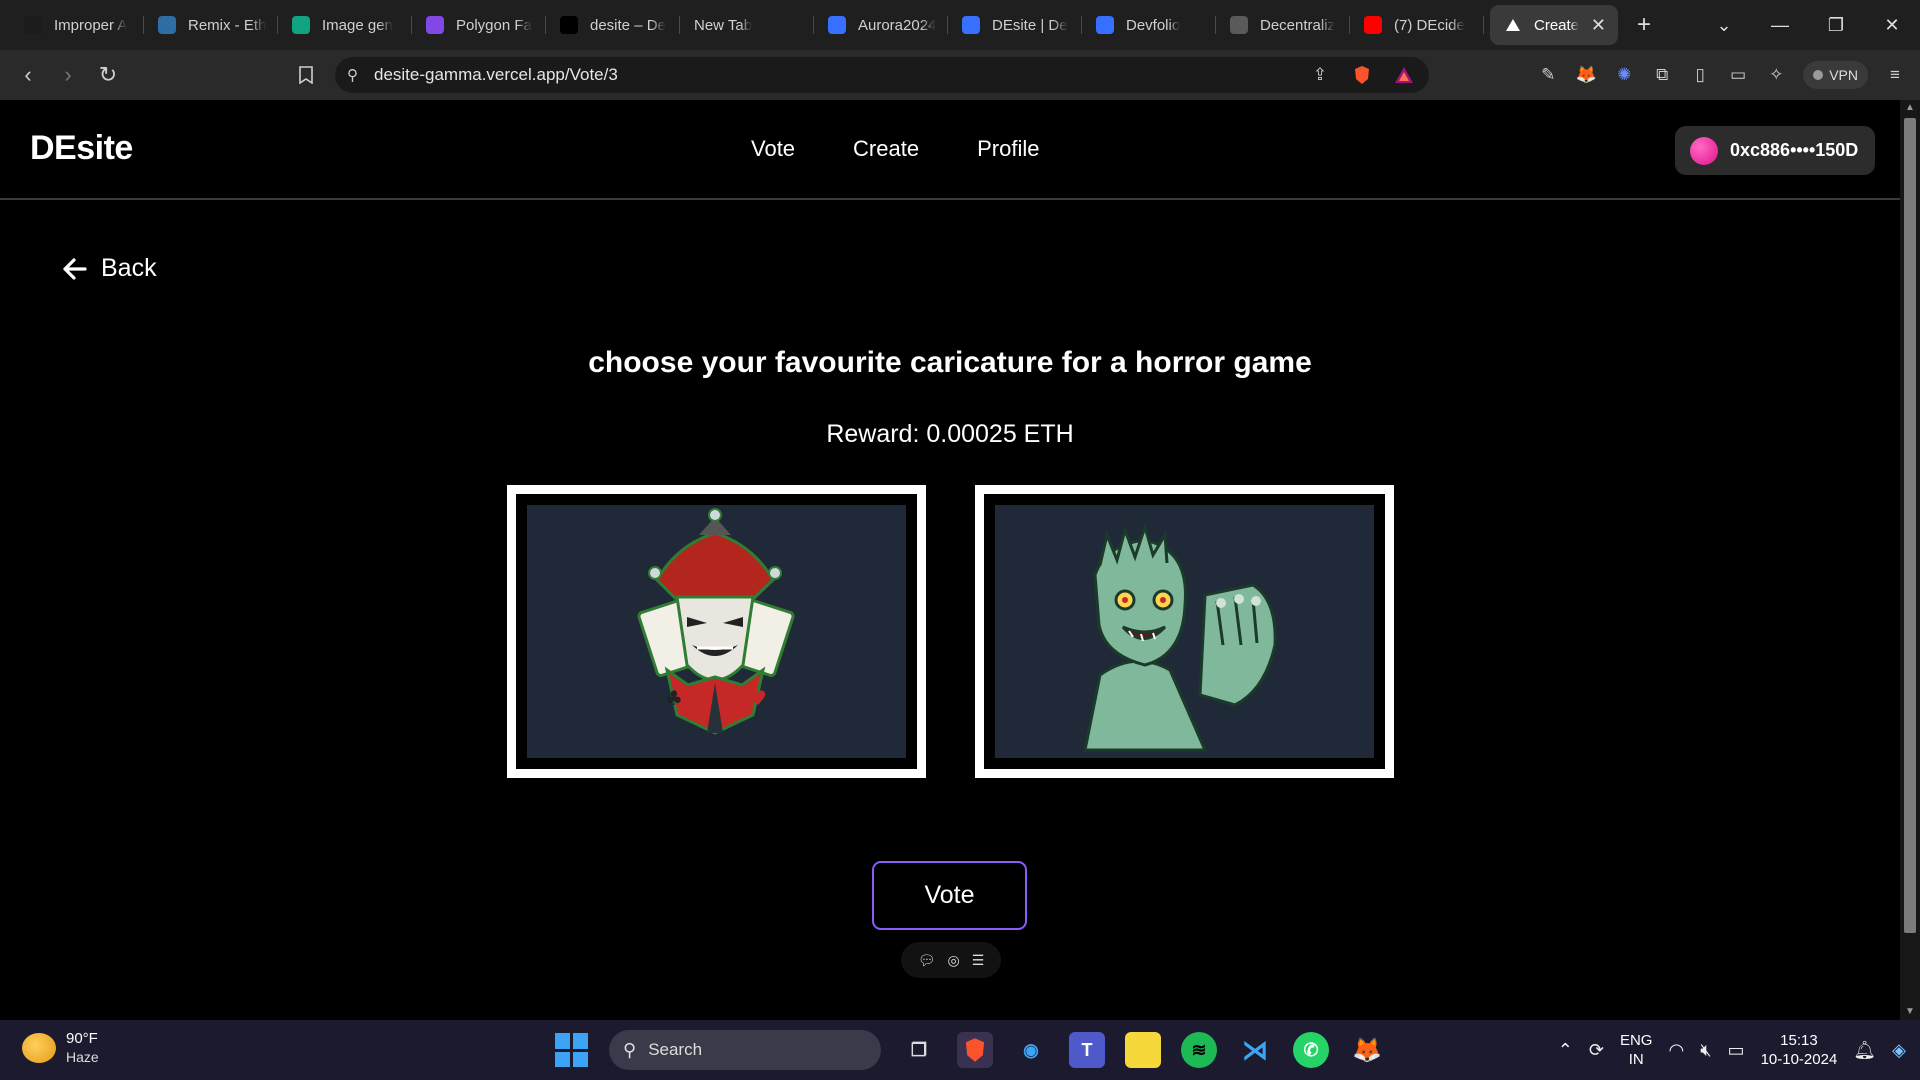 Image resolution: width=1920 pixels, height=1080 pixels. What do you see at coordinates (1008, 149) in the screenshot?
I see `nav-profile: Profile` at bounding box center [1008, 149].